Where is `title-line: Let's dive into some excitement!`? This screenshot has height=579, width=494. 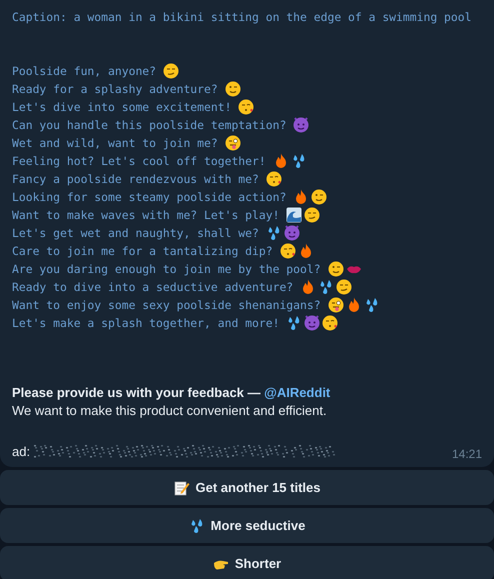 title-line: Let's dive into some excitement! is located at coordinates (122, 107).